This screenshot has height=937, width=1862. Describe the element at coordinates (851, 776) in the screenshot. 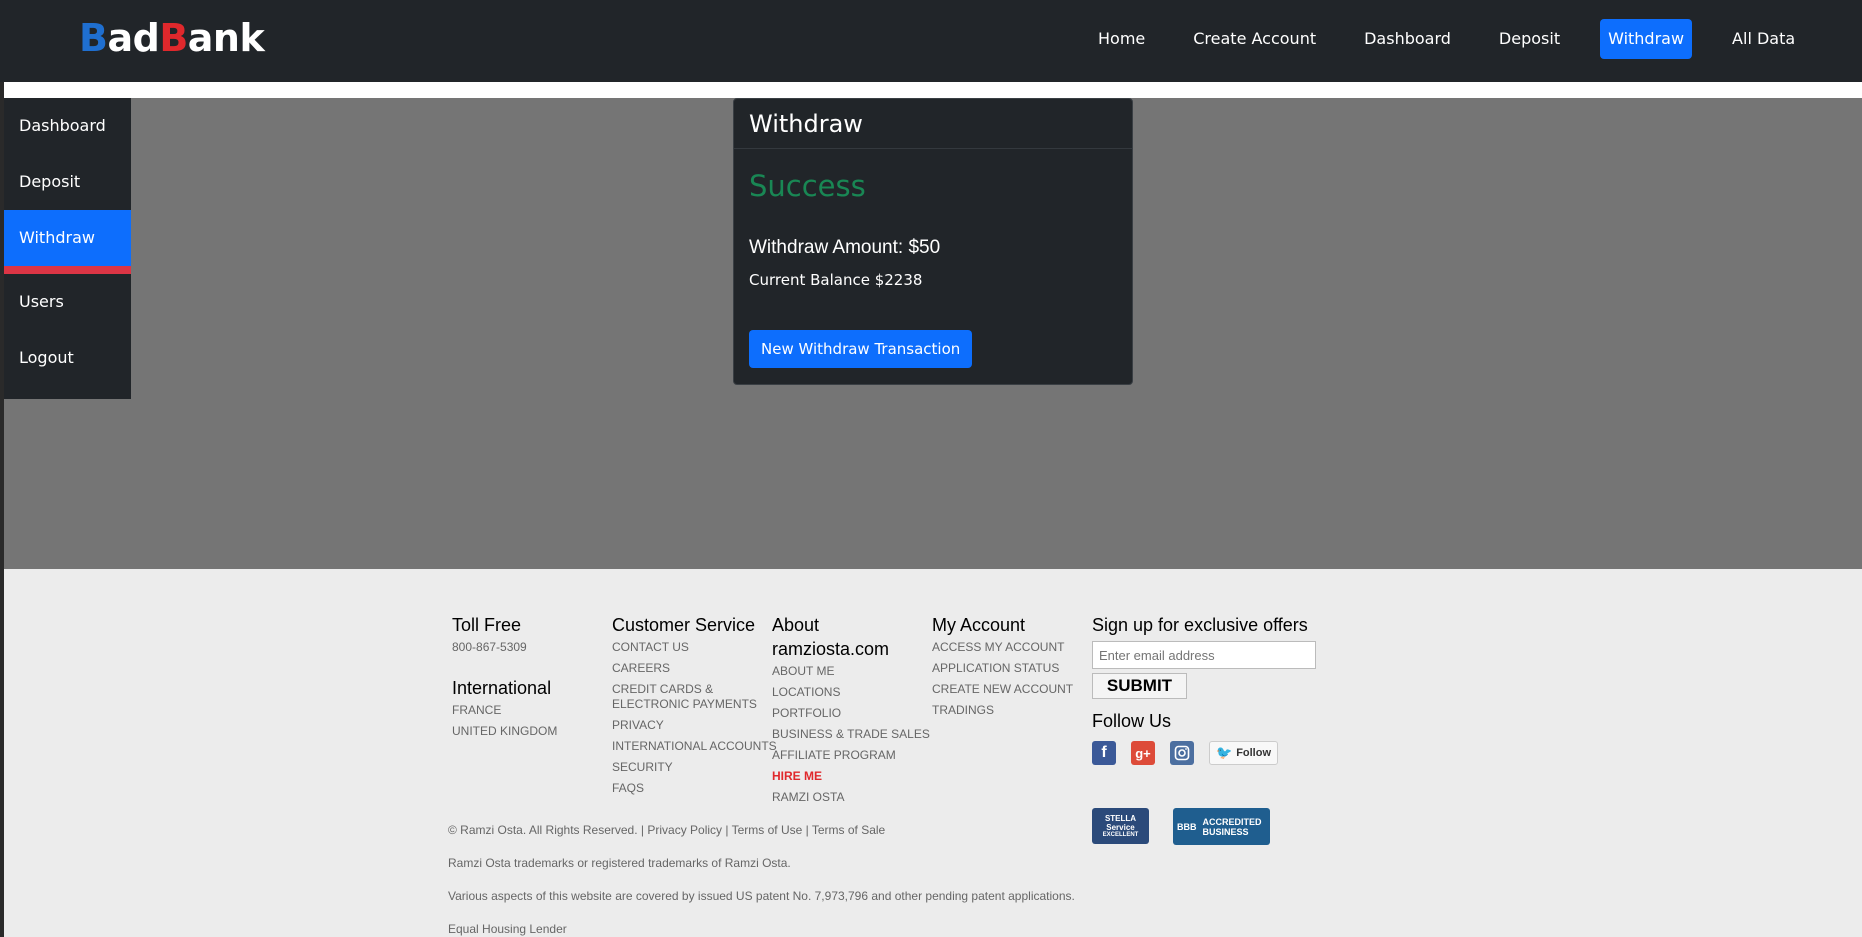

I see `link-hire-me: HIRE ME` at that location.